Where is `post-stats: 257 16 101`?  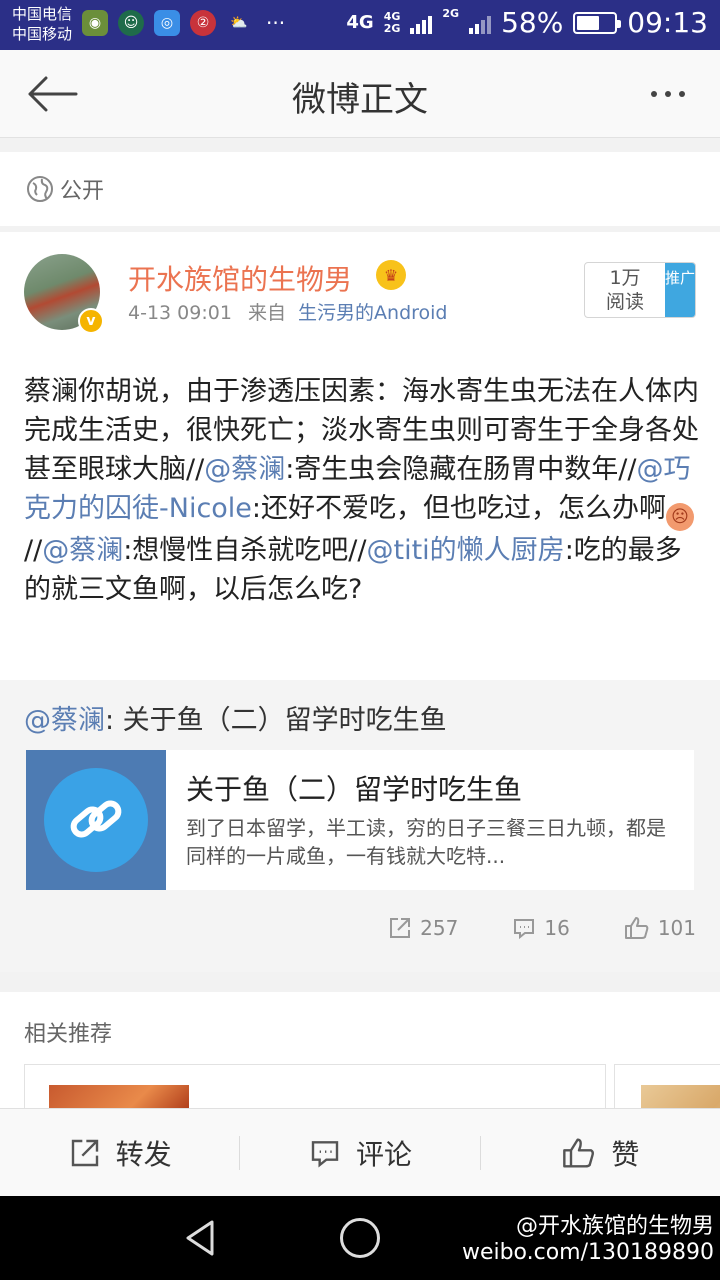
post-stats: 257 16 101 is located at coordinates (542, 928).